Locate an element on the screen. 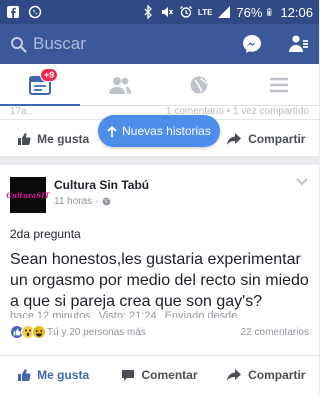  chevron-down-icon is located at coordinates (302, 182).